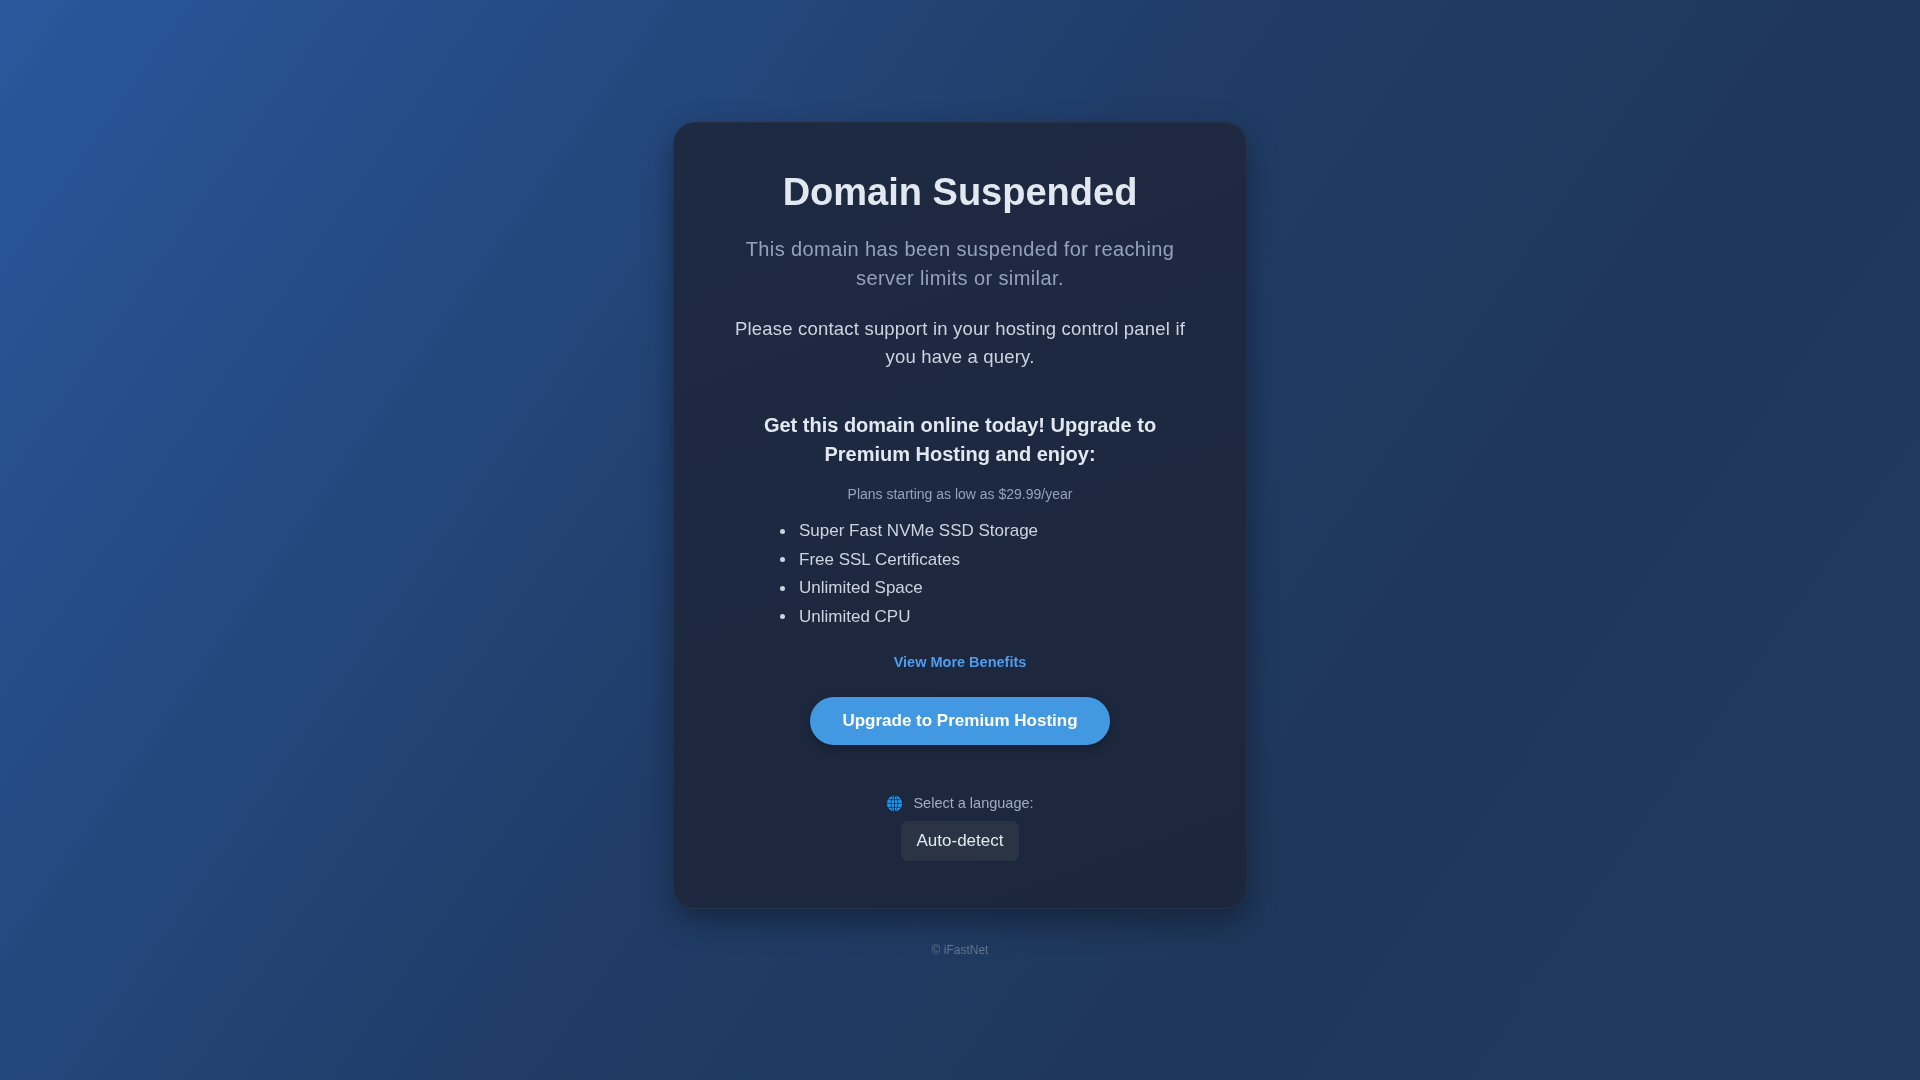  Describe the element at coordinates (960, 950) in the screenshot. I see `copyright-text: © iFastNet` at that location.